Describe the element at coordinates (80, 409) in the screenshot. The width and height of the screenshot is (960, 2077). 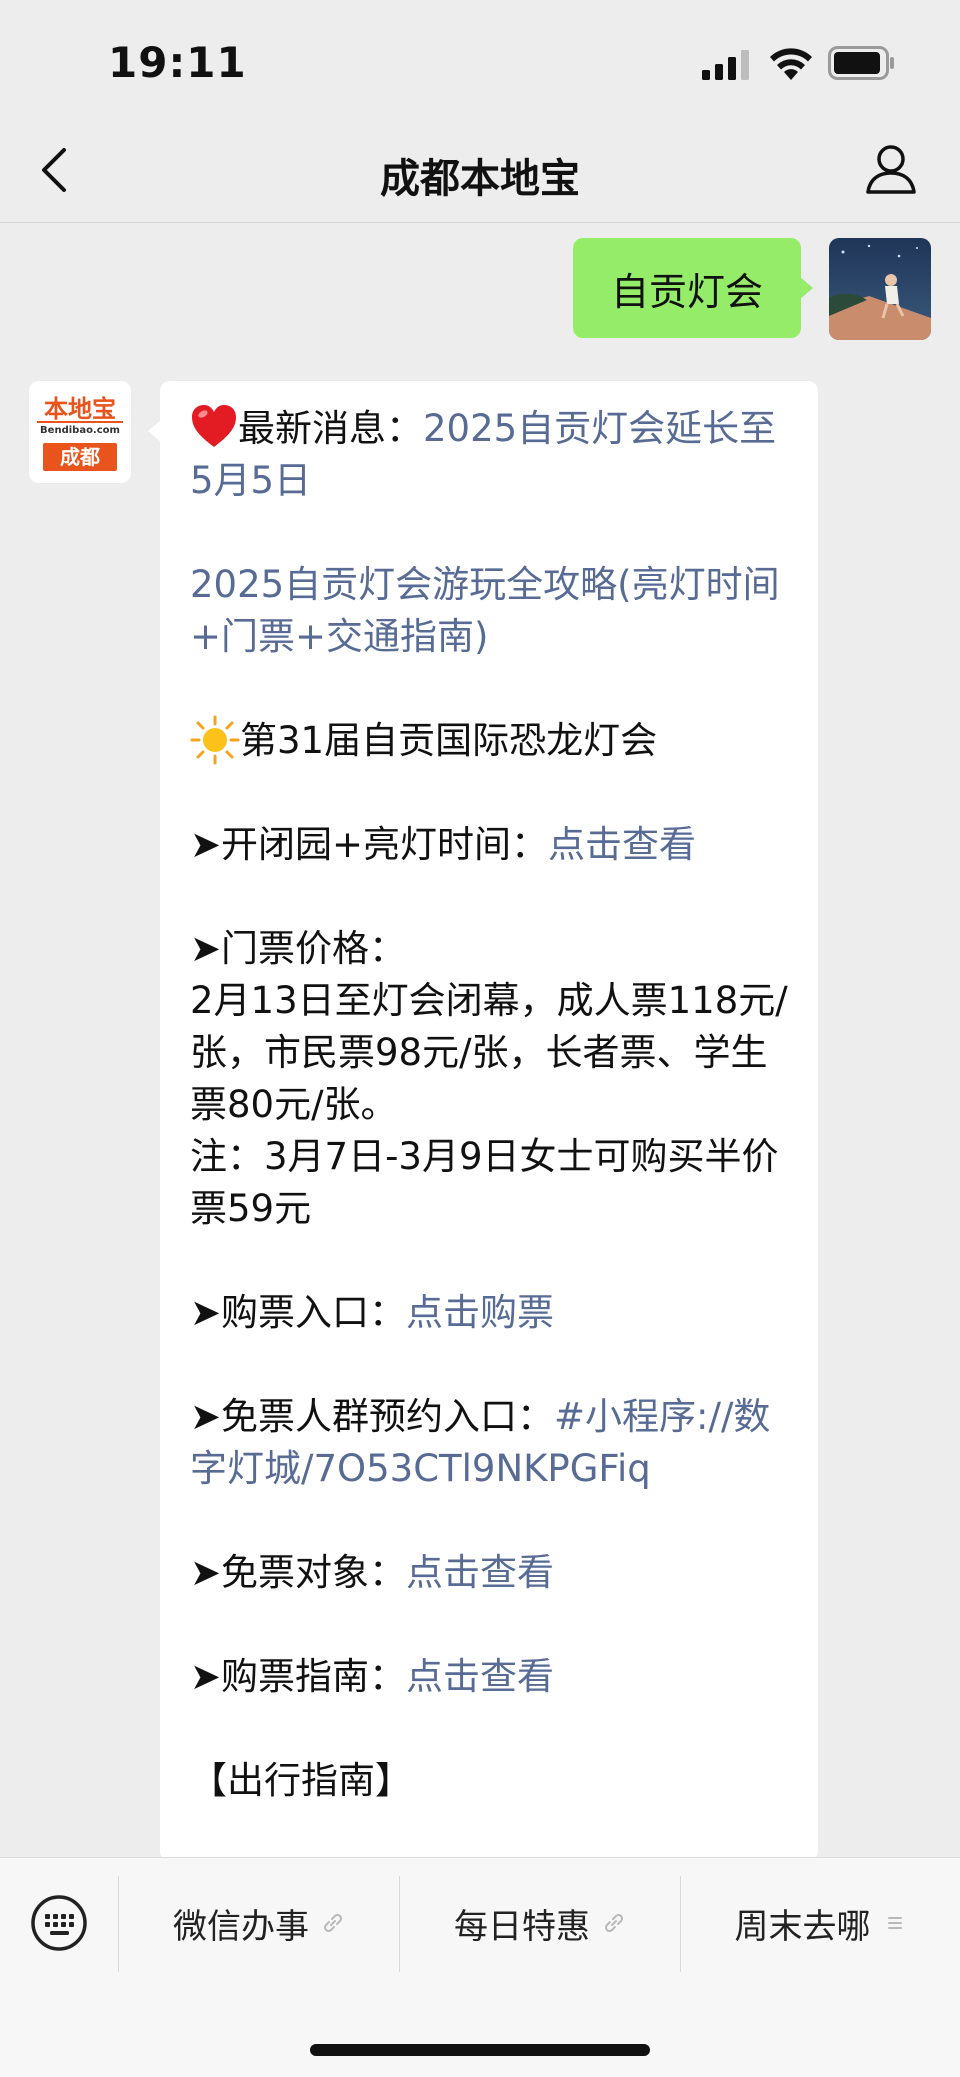
I see `avatar-logo-name: 本地宝` at that location.